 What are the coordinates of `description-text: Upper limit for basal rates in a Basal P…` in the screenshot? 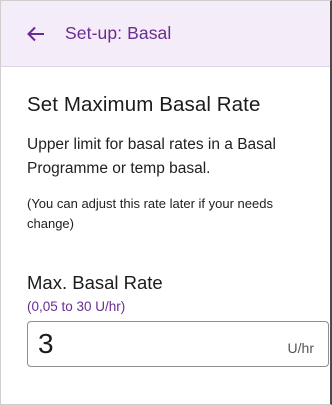 It's located at (151, 156).